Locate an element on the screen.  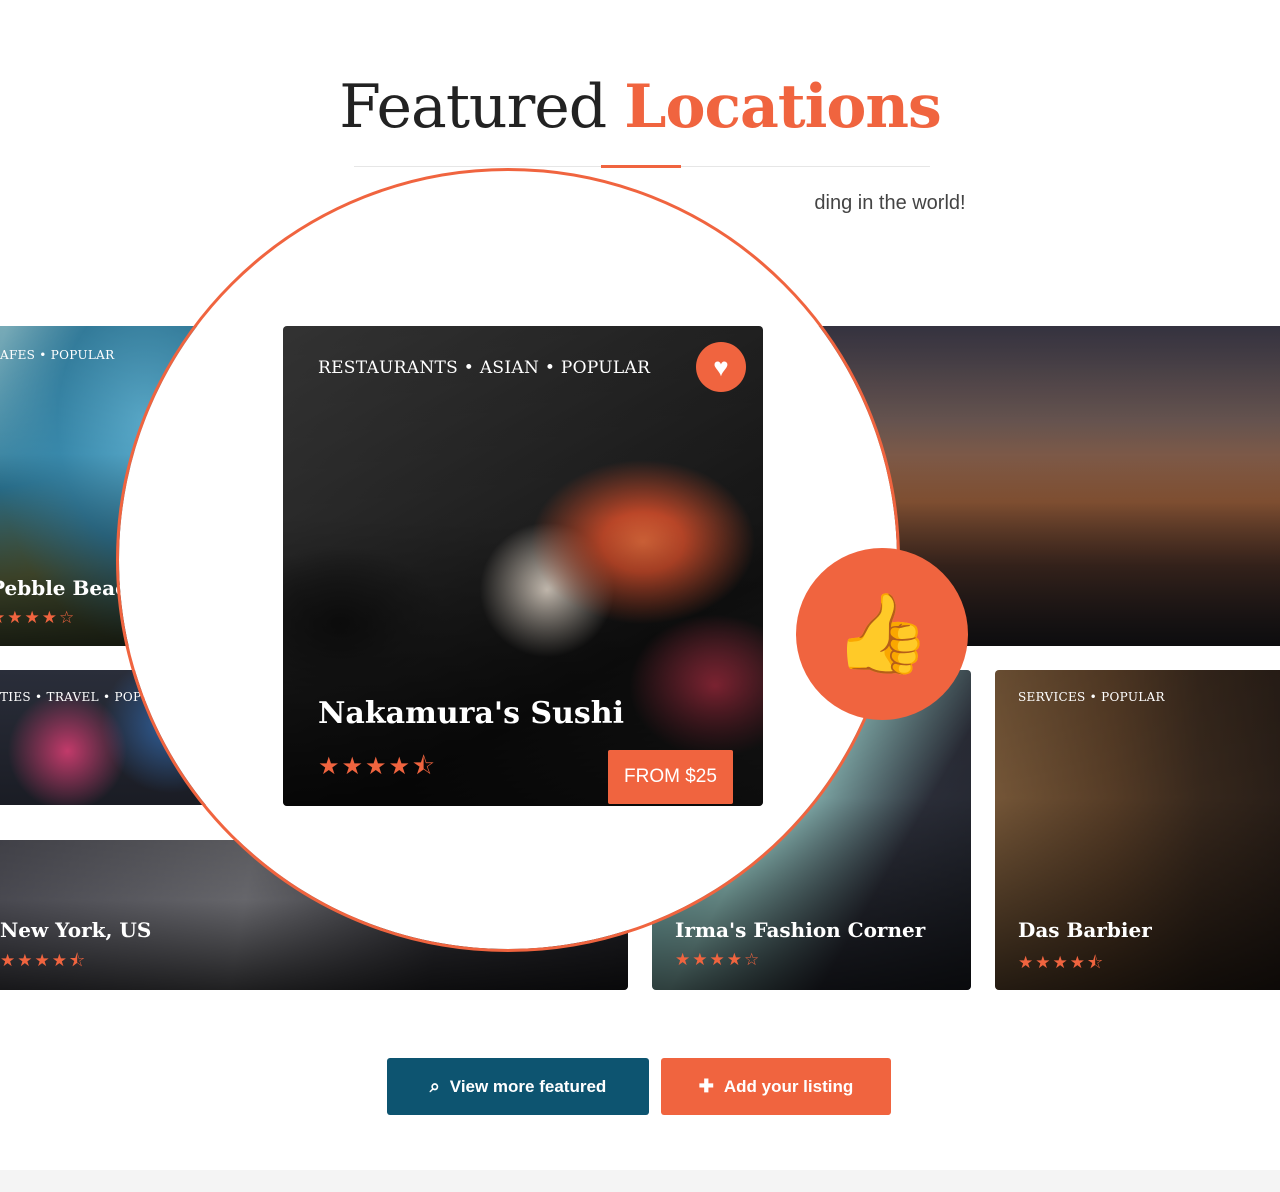
card-tags: TIES • TRAVEL • POPUL is located at coordinates (80, 697).